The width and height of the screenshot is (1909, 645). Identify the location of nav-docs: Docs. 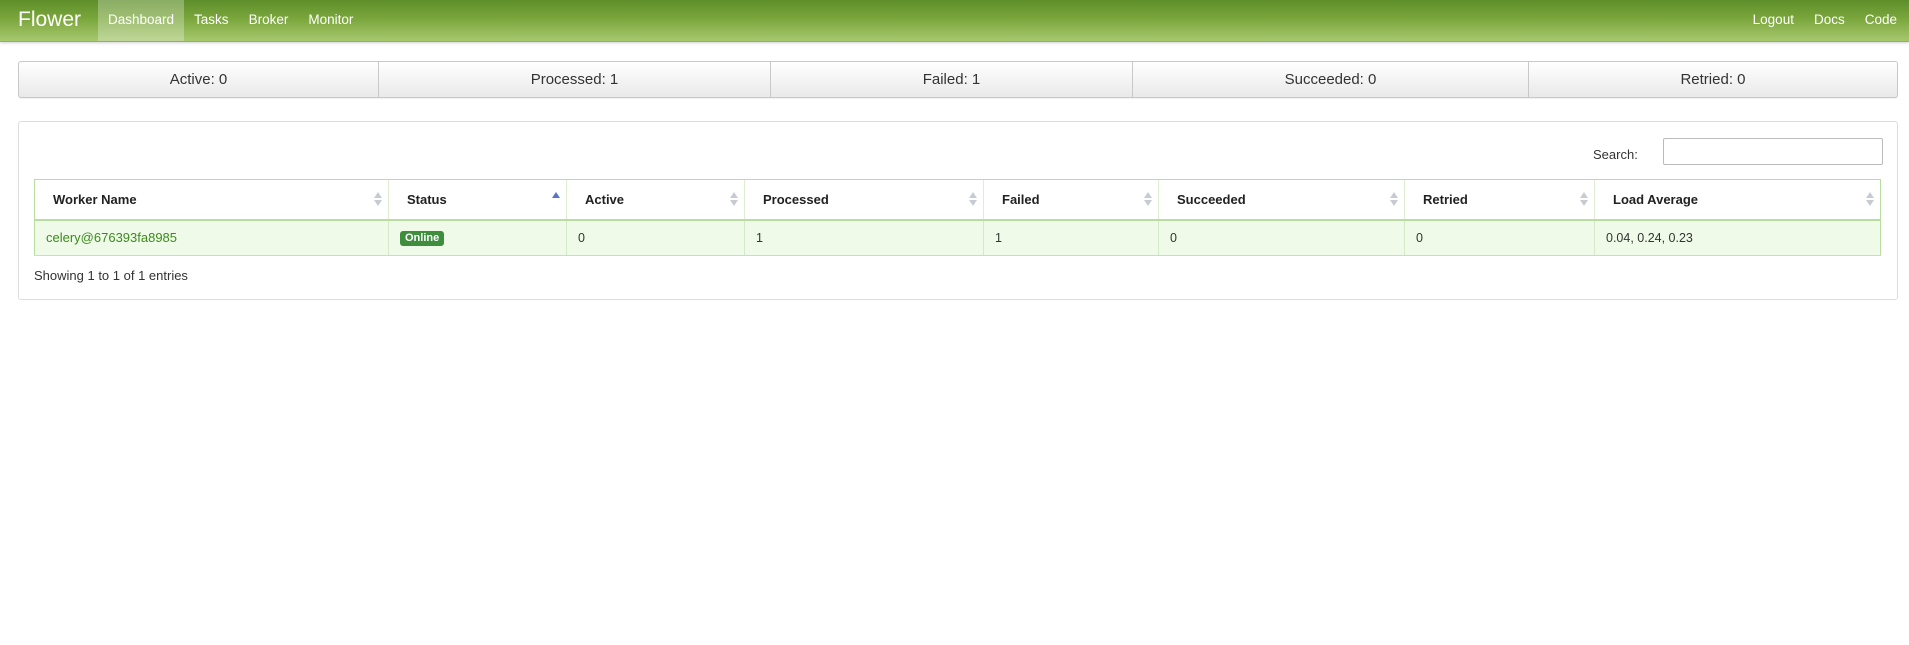
(1829, 20).